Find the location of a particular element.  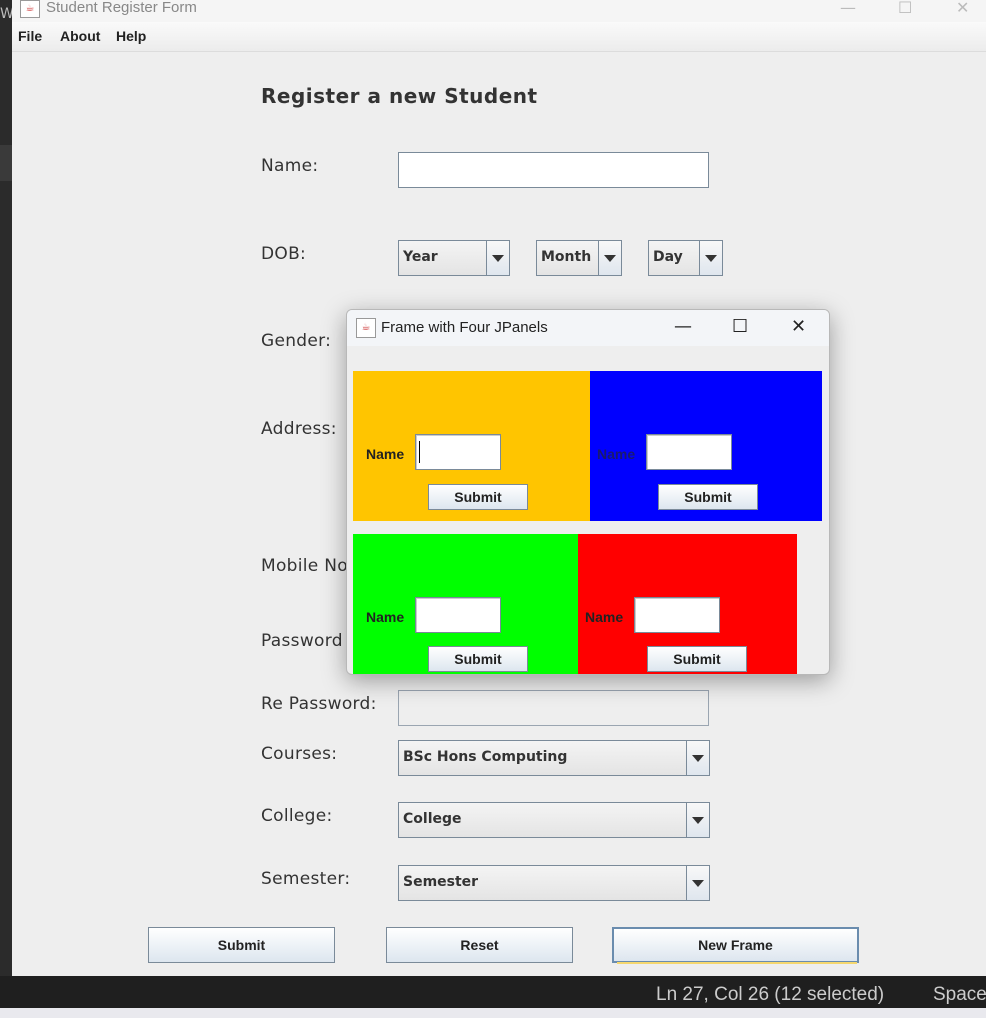

dob-year-select: Year is located at coordinates (454, 258).